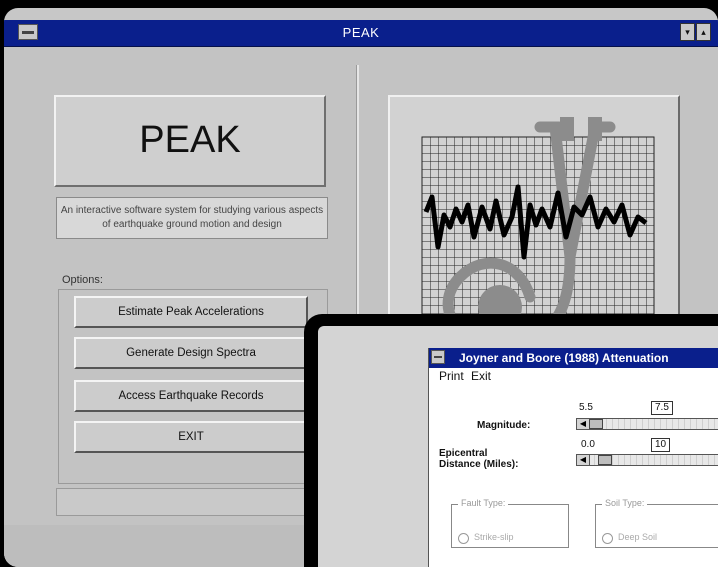  What do you see at coordinates (191, 437) in the screenshot?
I see `exit-button: EXIT` at bounding box center [191, 437].